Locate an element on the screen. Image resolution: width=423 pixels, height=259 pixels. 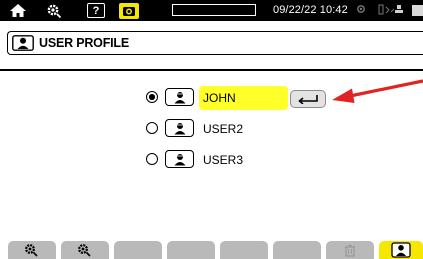
trash-icon is located at coordinates (350, 250).